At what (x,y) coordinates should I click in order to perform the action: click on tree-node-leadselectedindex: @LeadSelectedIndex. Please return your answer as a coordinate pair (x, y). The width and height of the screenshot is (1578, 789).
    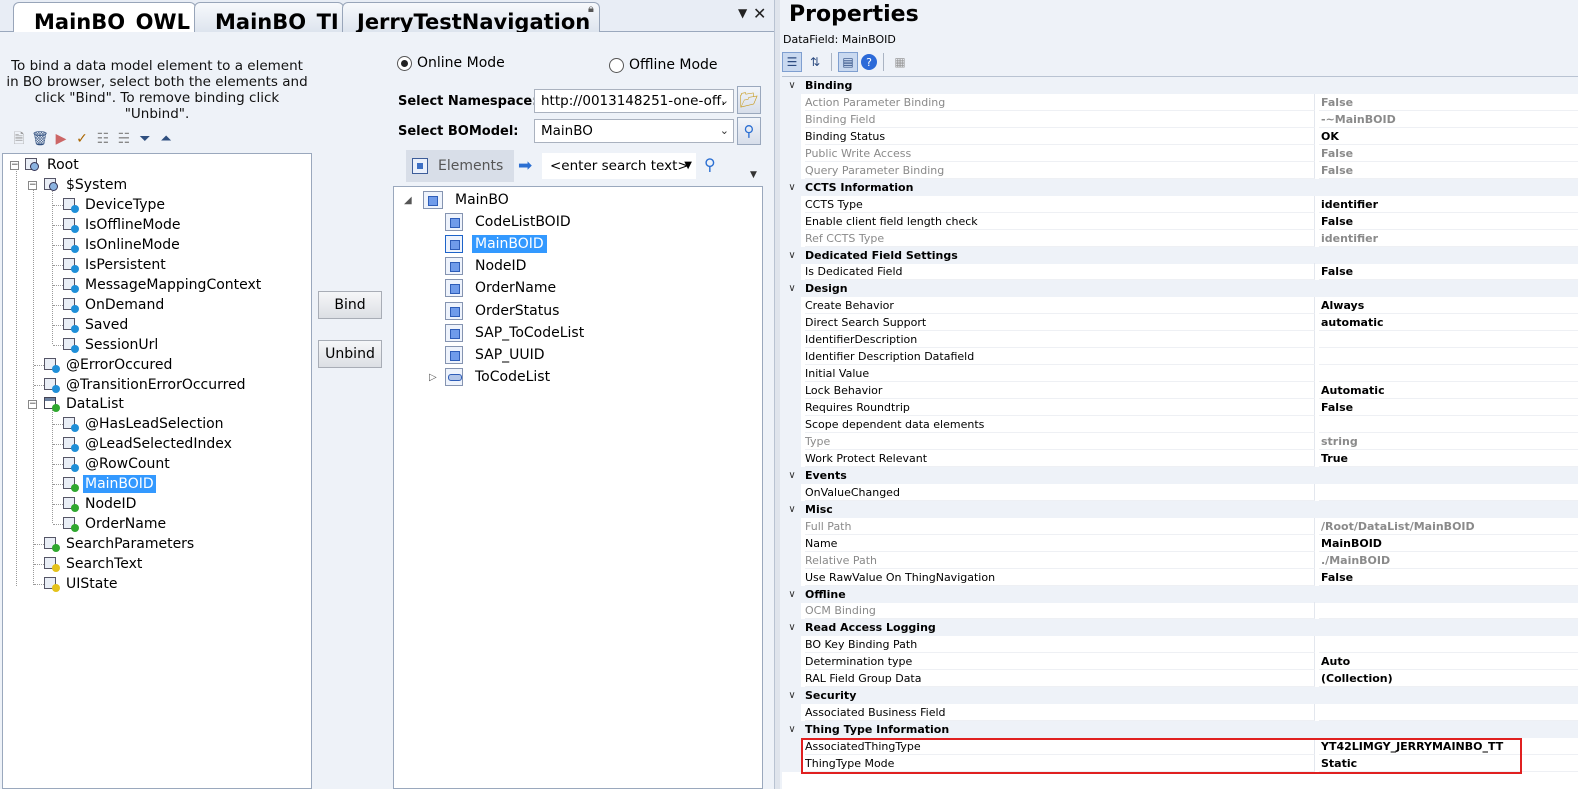
    Looking at the image, I should click on (148, 444).